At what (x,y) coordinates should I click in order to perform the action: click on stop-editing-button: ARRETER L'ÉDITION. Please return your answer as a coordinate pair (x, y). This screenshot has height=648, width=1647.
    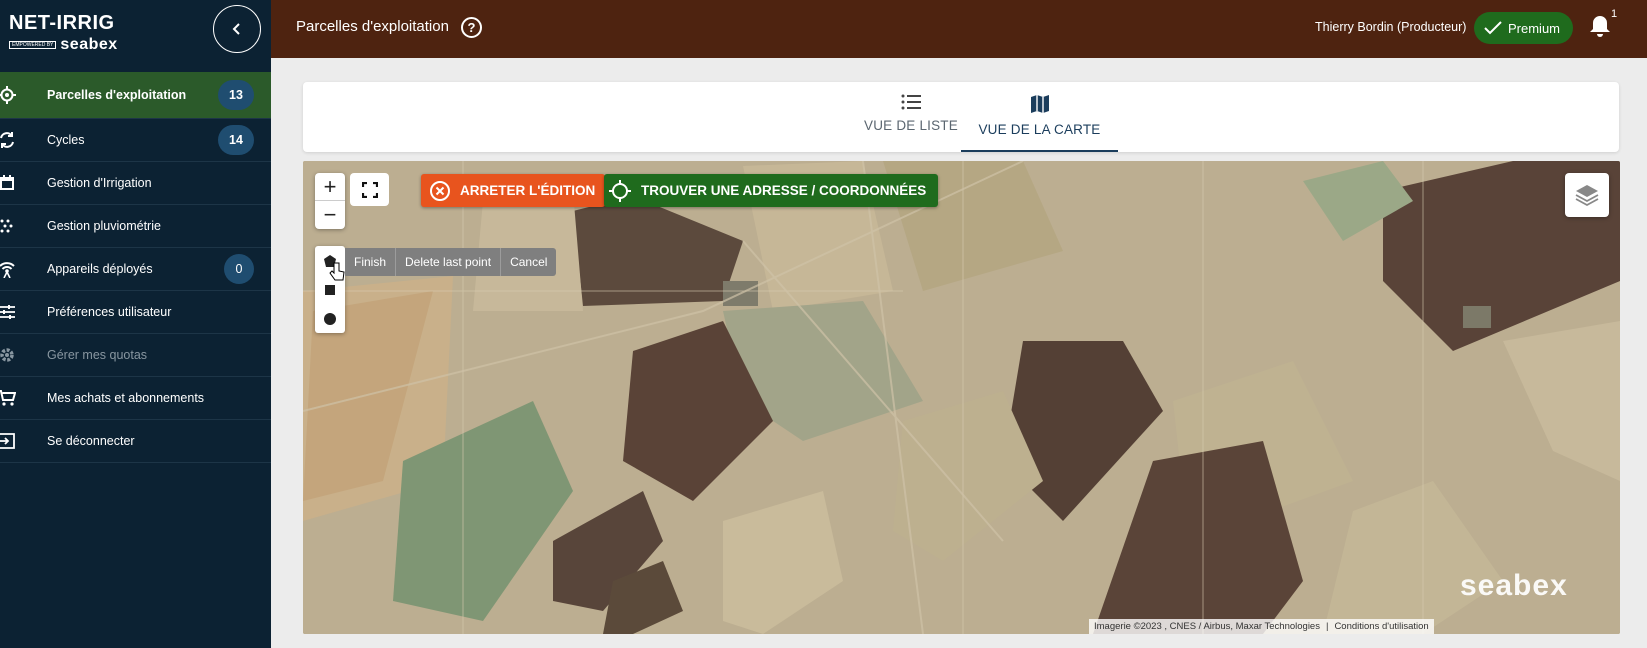
    Looking at the image, I should click on (513, 190).